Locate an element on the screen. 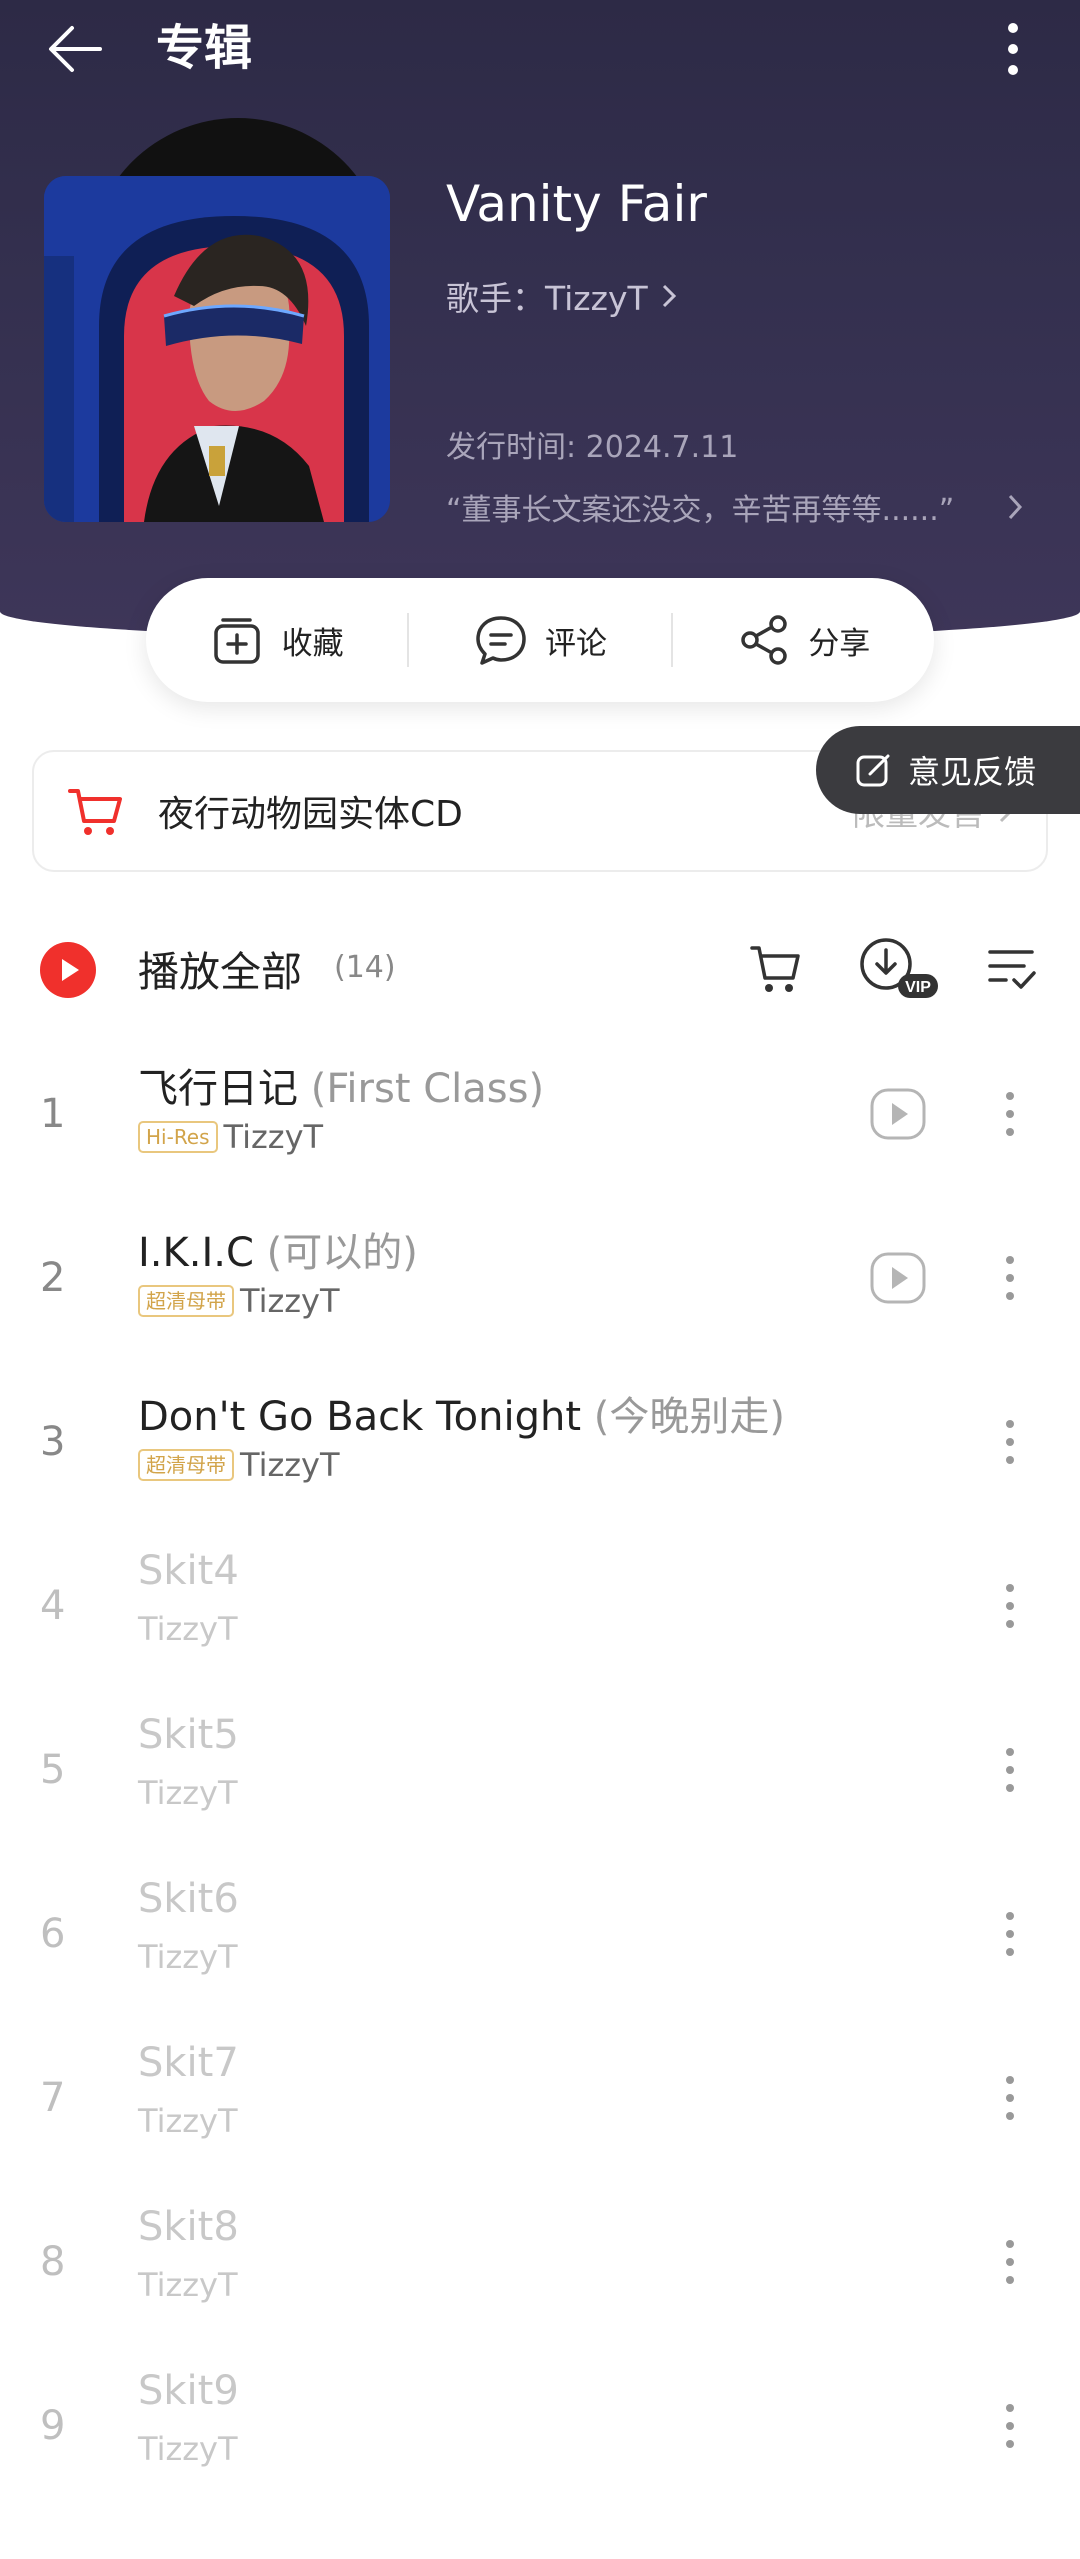 This screenshot has width=1080, height=2559. track-title-main: Skit9 is located at coordinates (188, 2391).